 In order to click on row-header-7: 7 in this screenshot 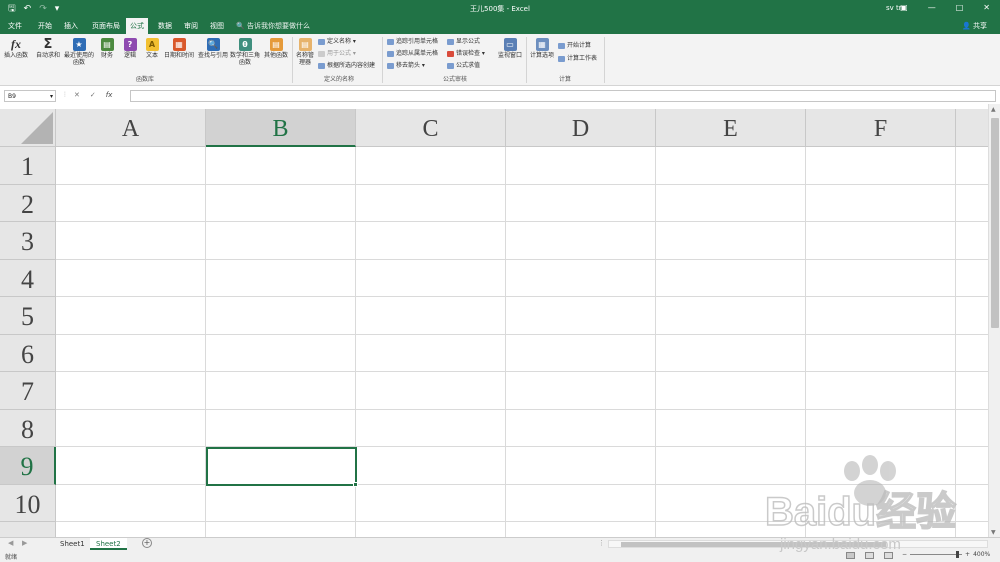, I will do `click(28, 391)`.